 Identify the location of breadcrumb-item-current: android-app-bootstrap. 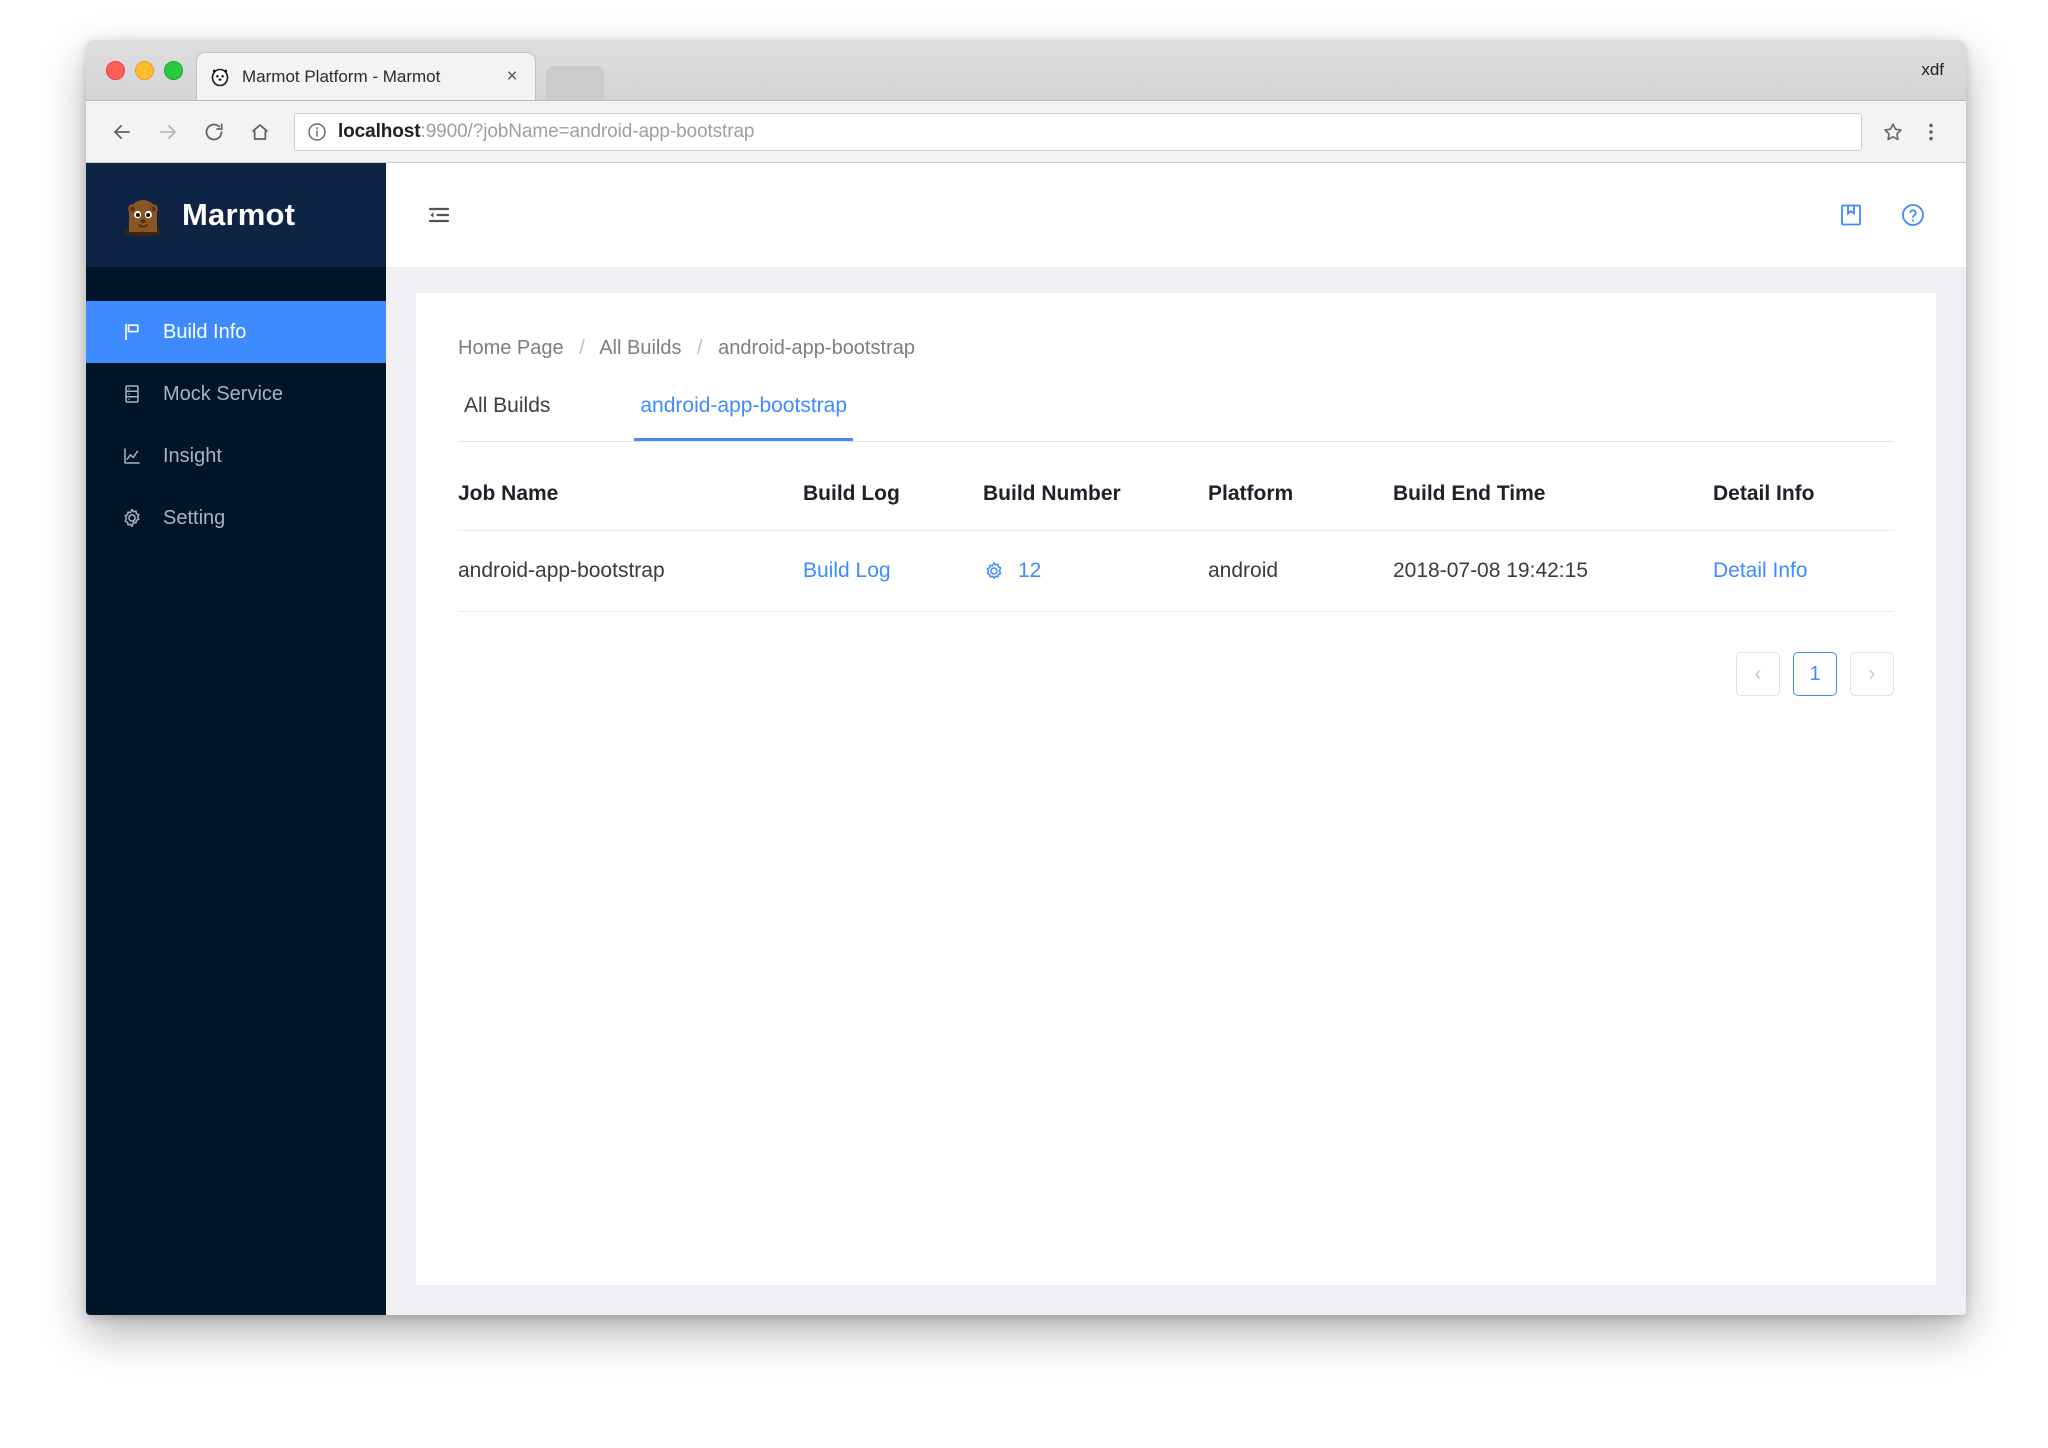
(816, 348).